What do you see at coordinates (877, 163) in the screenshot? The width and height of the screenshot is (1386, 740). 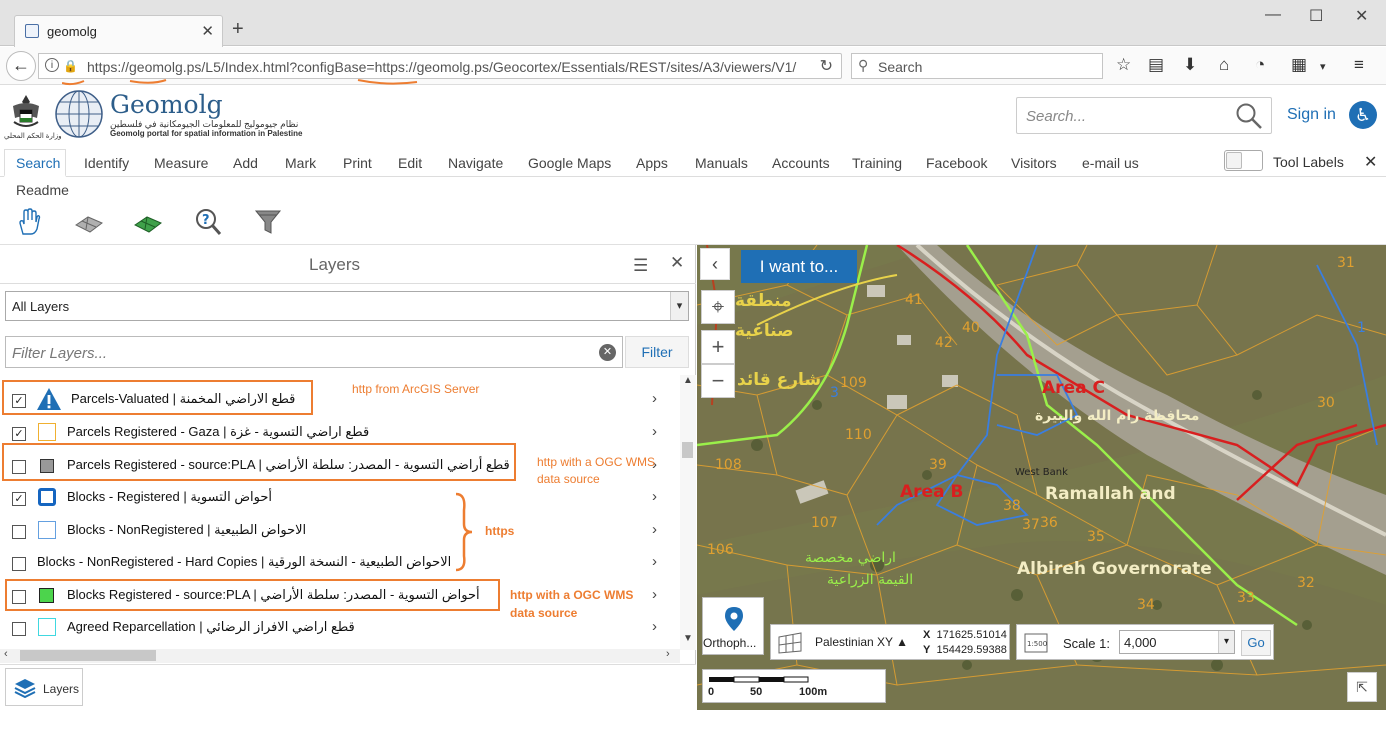 I see `menu-training: Training` at bounding box center [877, 163].